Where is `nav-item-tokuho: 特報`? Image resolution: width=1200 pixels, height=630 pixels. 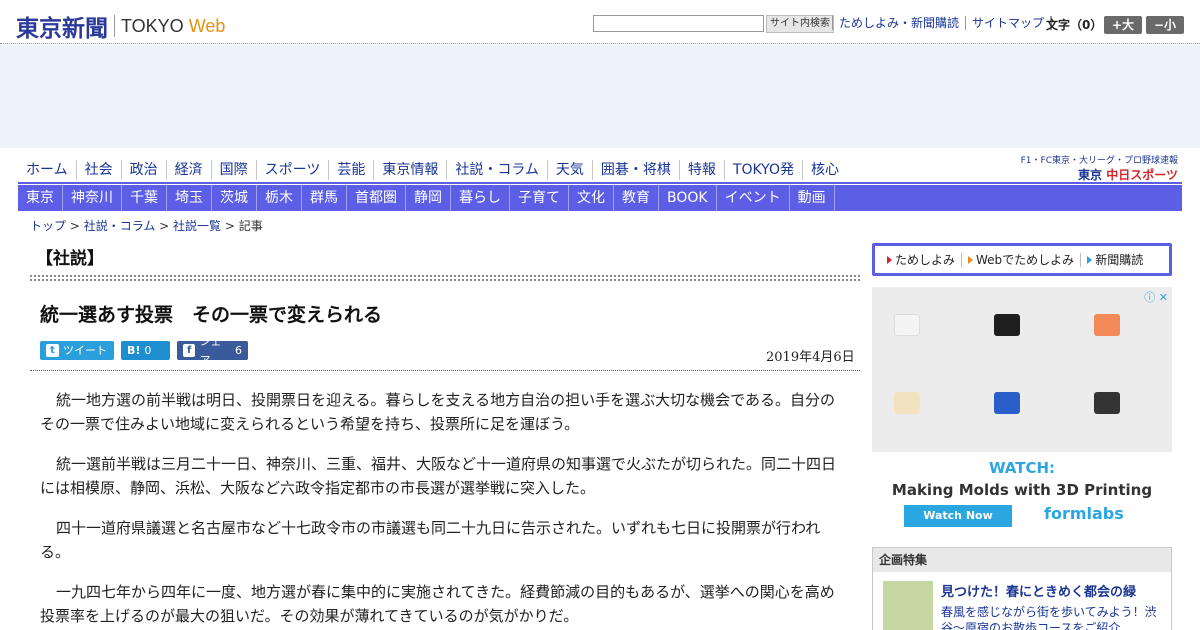 nav-item-tokuho: 特報 is located at coordinates (702, 170).